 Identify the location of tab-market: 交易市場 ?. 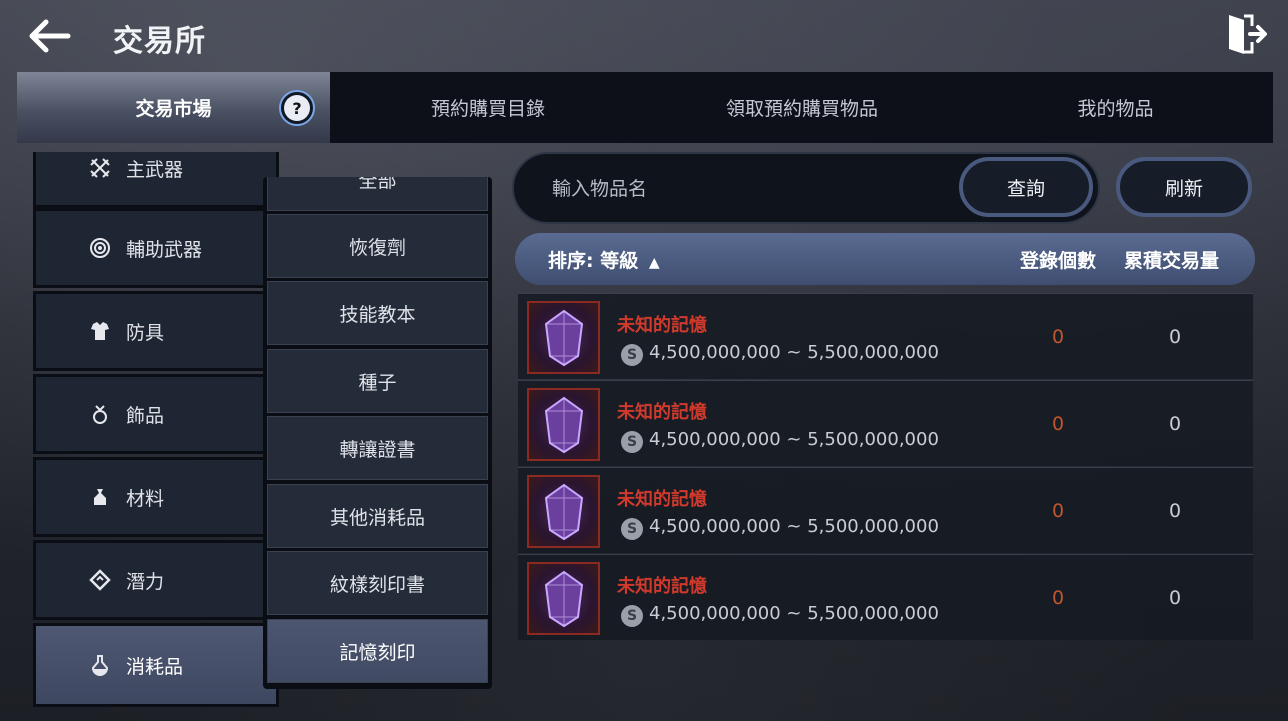
(173, 107).